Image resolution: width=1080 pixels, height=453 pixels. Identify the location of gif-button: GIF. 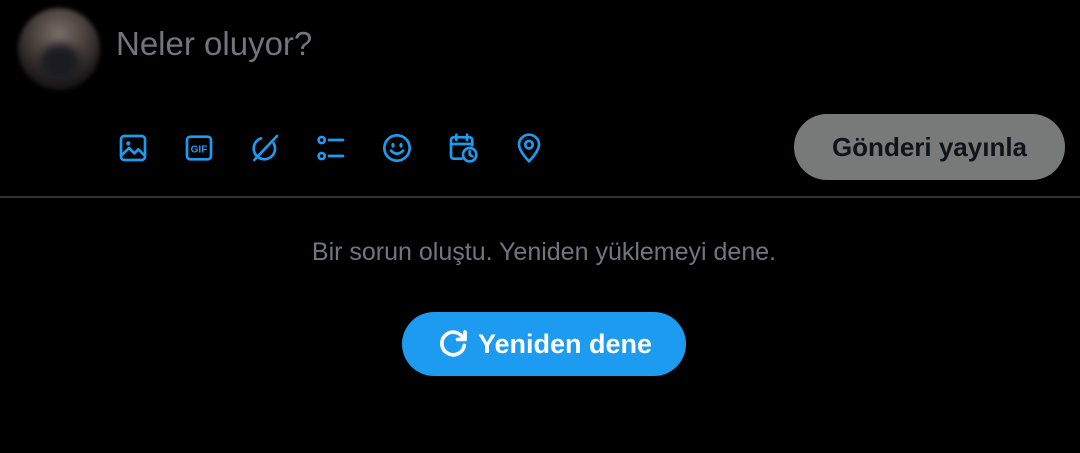
(199, 148).